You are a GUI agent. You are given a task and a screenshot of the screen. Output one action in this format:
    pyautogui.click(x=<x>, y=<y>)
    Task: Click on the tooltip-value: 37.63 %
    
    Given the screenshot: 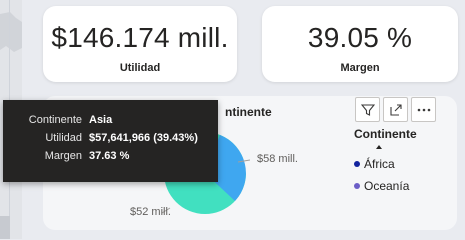 What is the action you would take?
    pyautogui.click(x=109, y=156)
    